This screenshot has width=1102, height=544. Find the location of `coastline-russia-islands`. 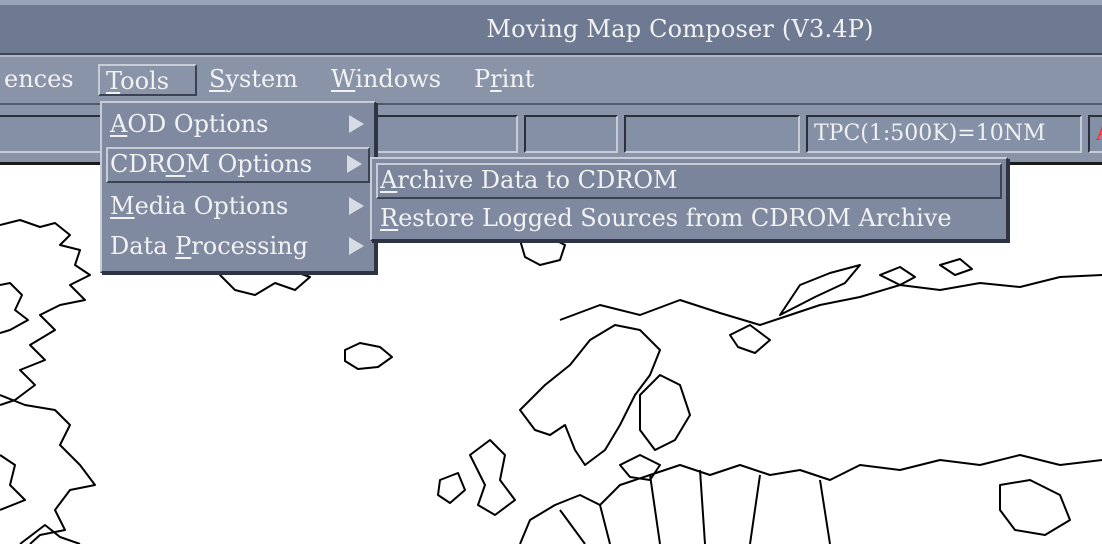

coastline-russia-islands is located at coordinates (926, 272).